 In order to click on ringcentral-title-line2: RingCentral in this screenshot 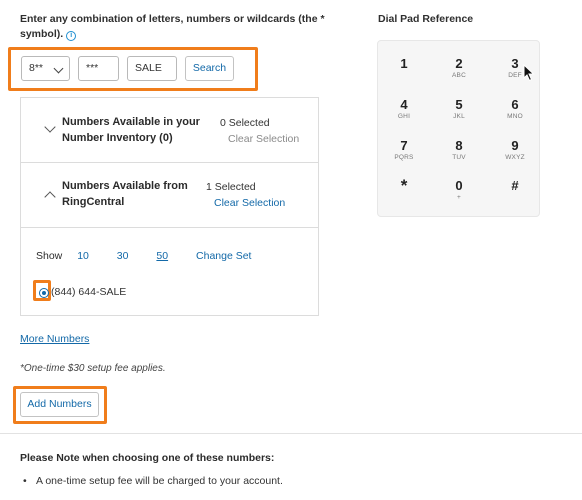, I will do `click(93, 202)`.